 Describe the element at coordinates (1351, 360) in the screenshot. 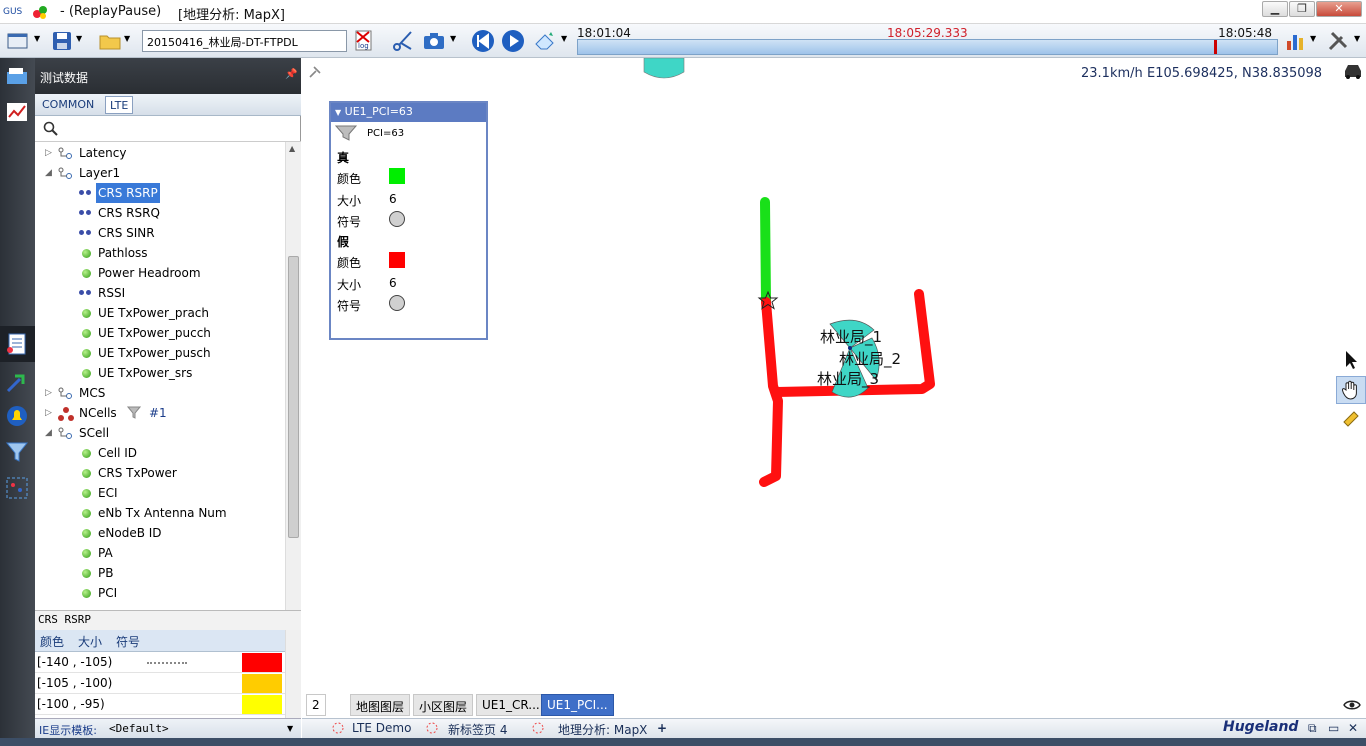

I see `pointer-arrow-icon` at that location.